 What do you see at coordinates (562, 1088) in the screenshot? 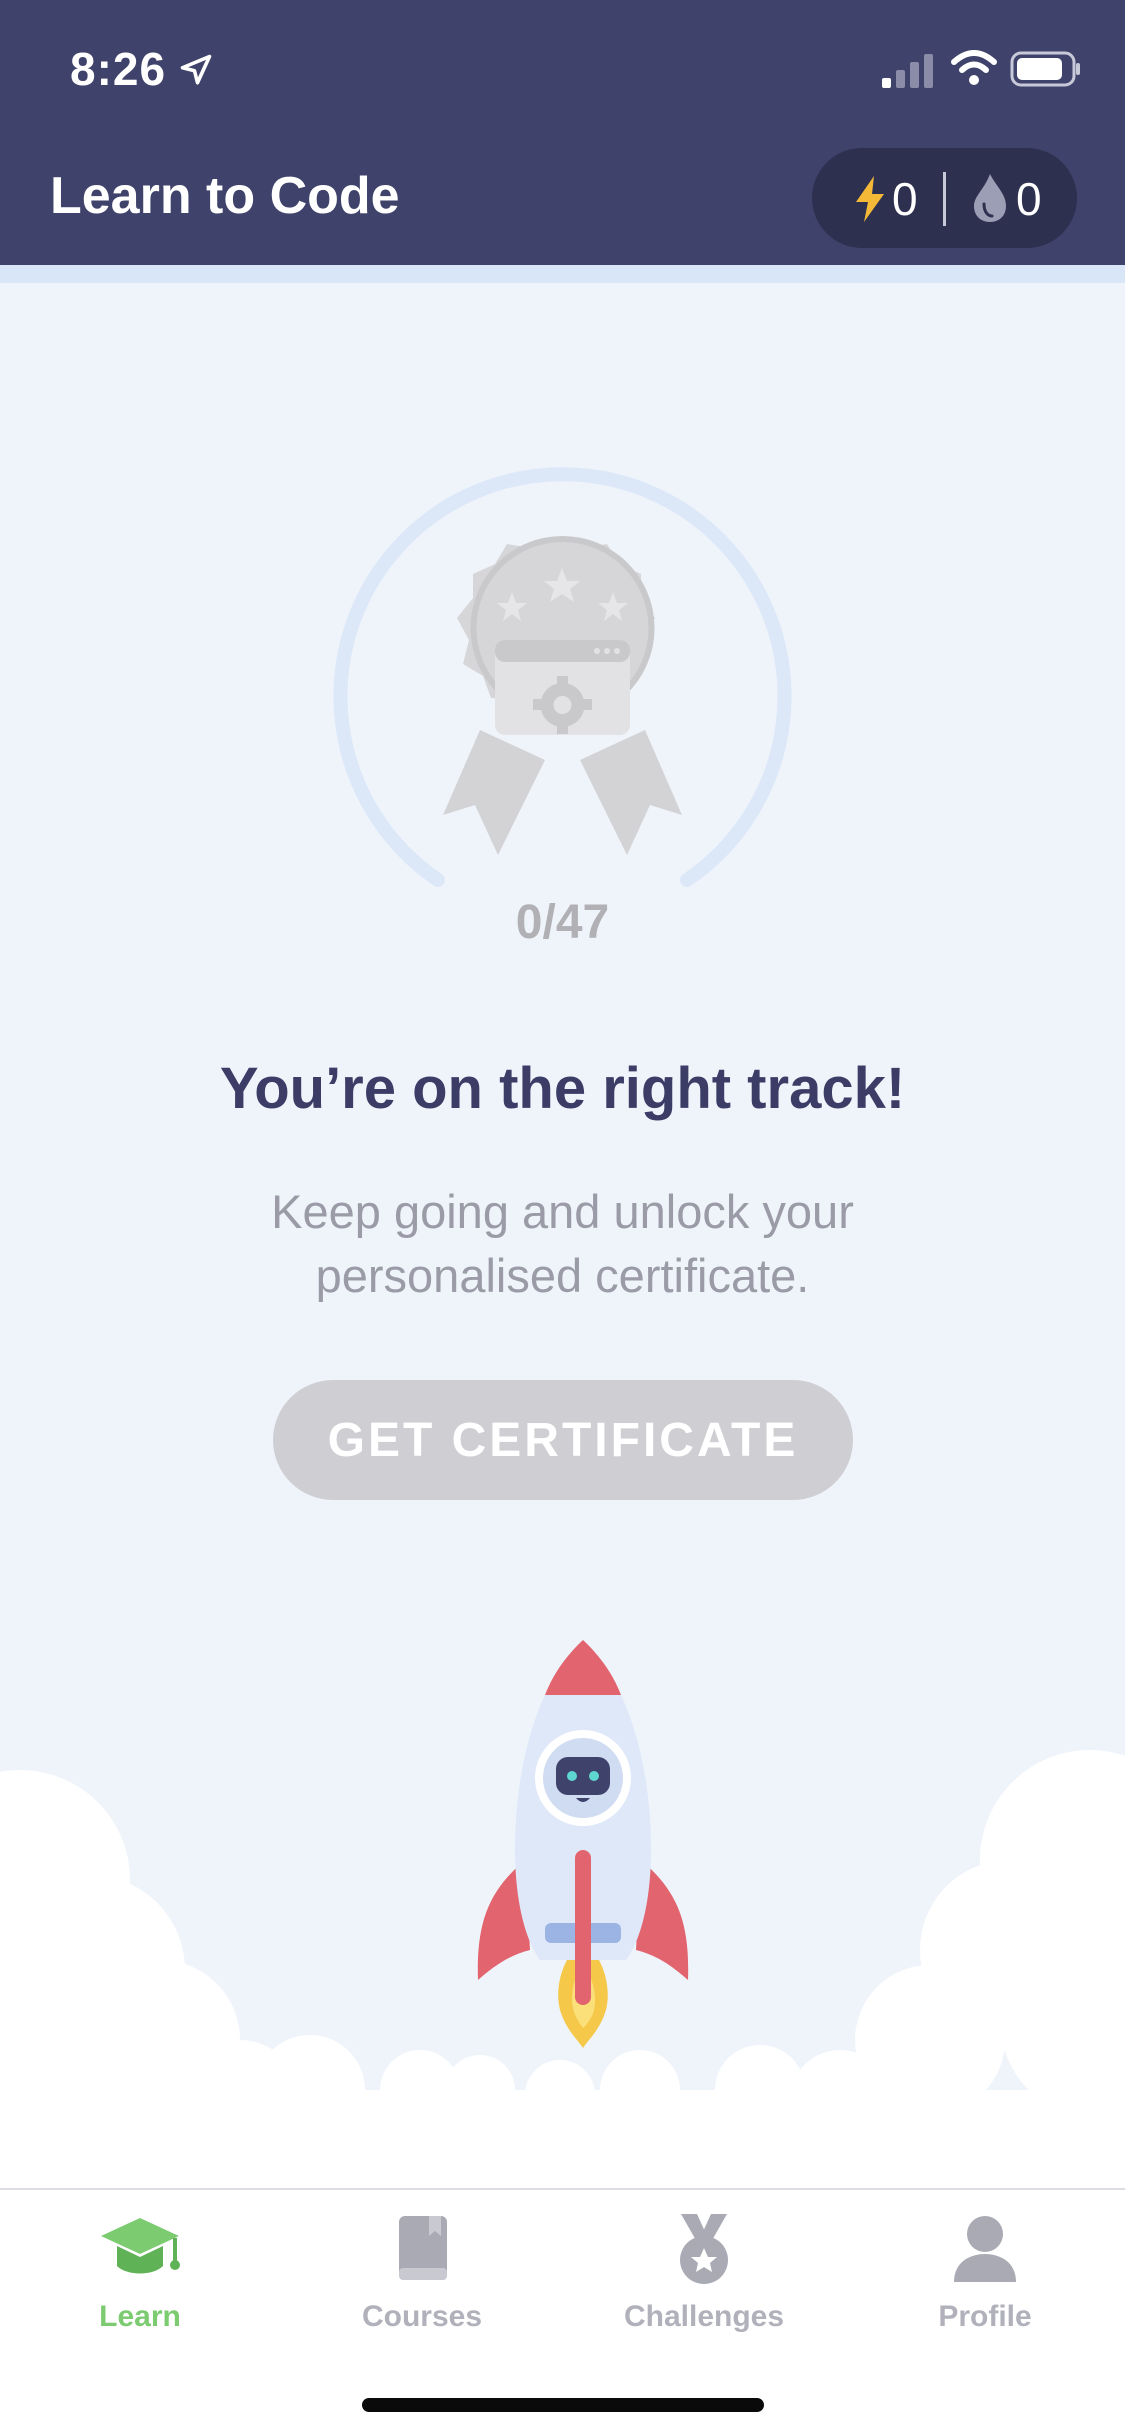
I see `headline: You’re on the right track!` at bounding box center [562, 1088].